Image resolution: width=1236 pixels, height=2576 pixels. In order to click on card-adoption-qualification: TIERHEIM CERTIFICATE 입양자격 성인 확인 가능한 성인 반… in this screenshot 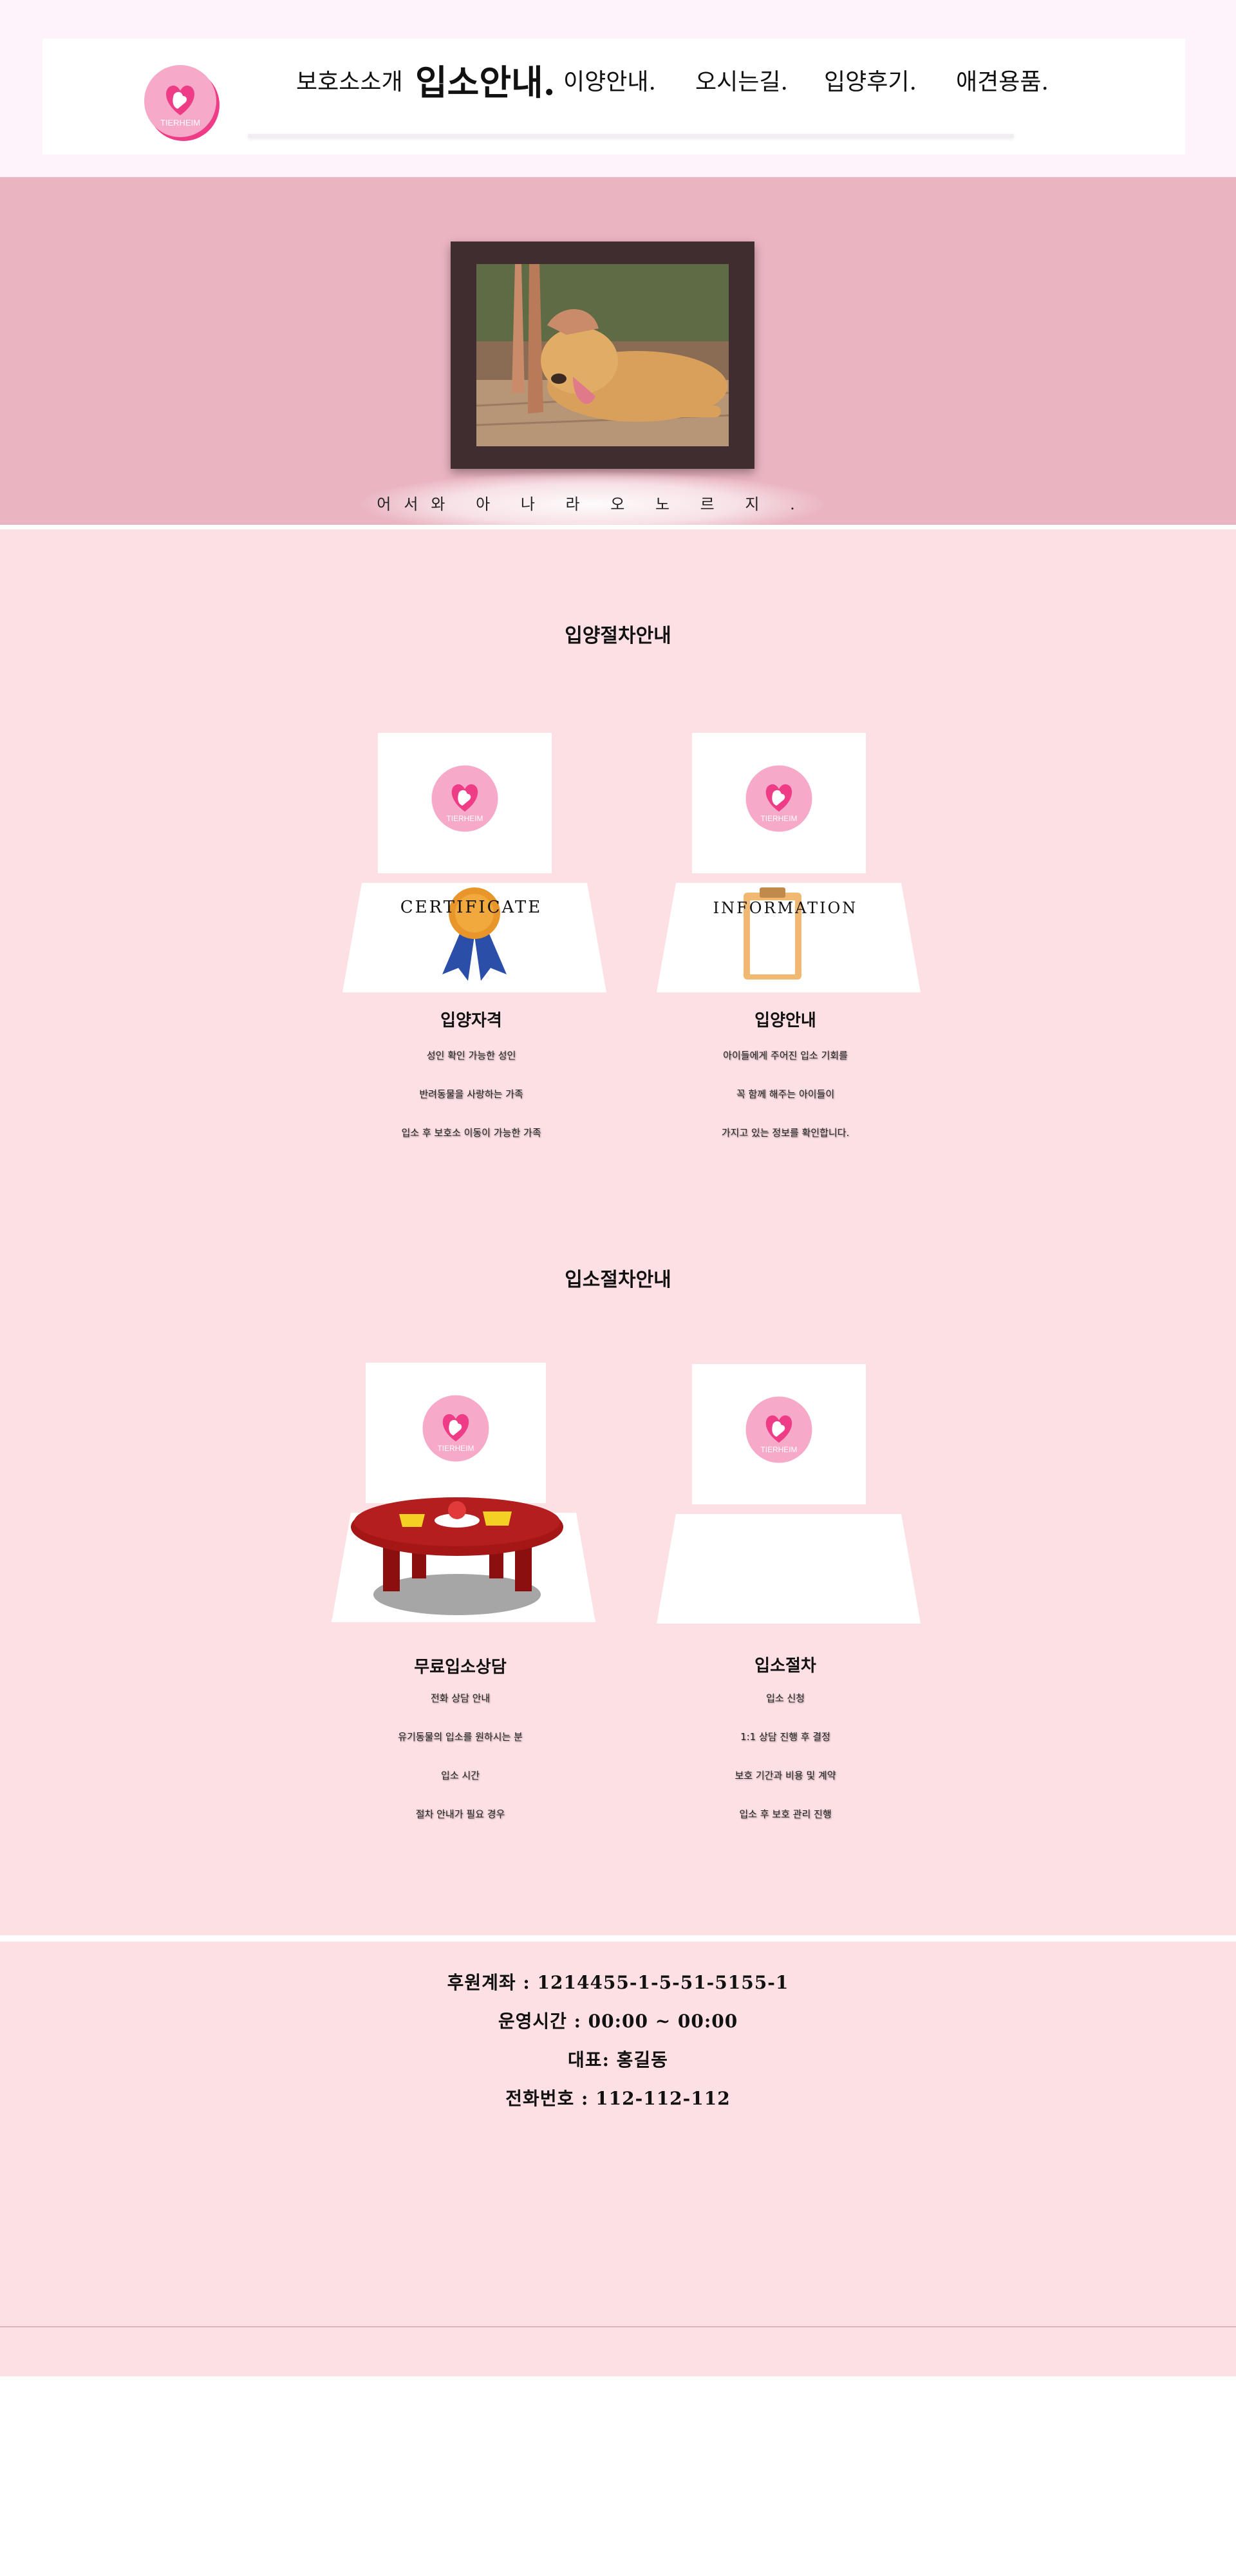, I will do `click(471, 936)`.